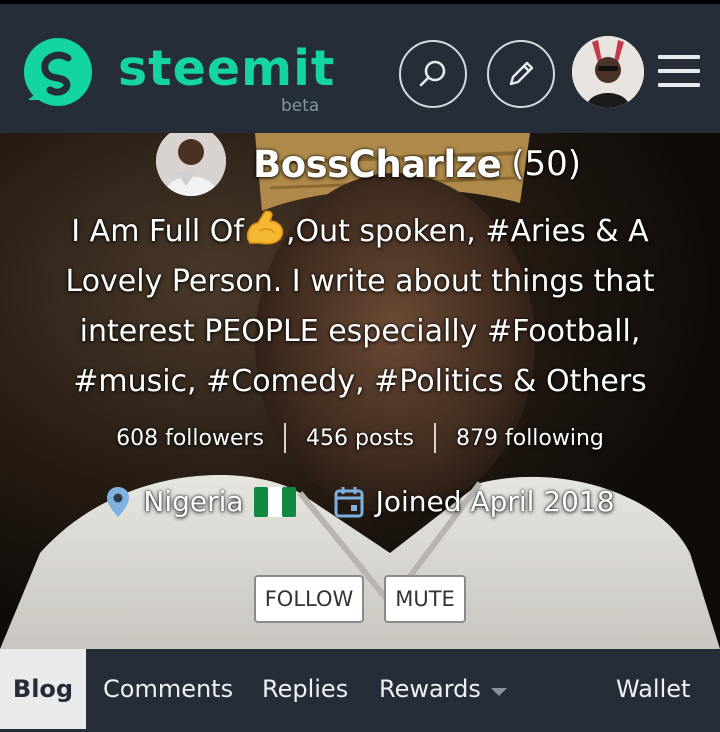  I want to click on tab-comments: Comments, so click(168, 689).